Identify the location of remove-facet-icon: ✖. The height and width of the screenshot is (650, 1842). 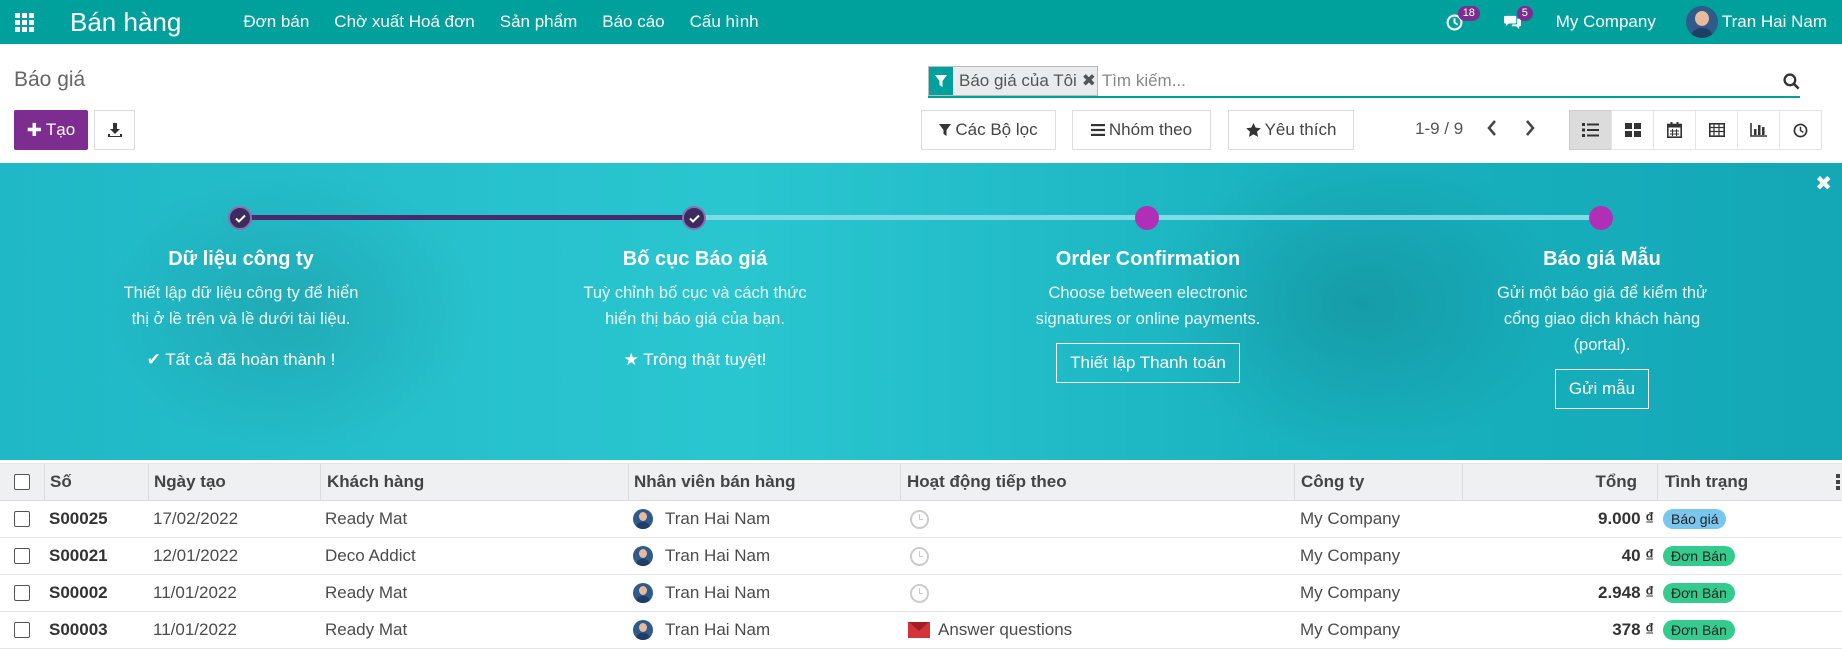
(1089, 81).